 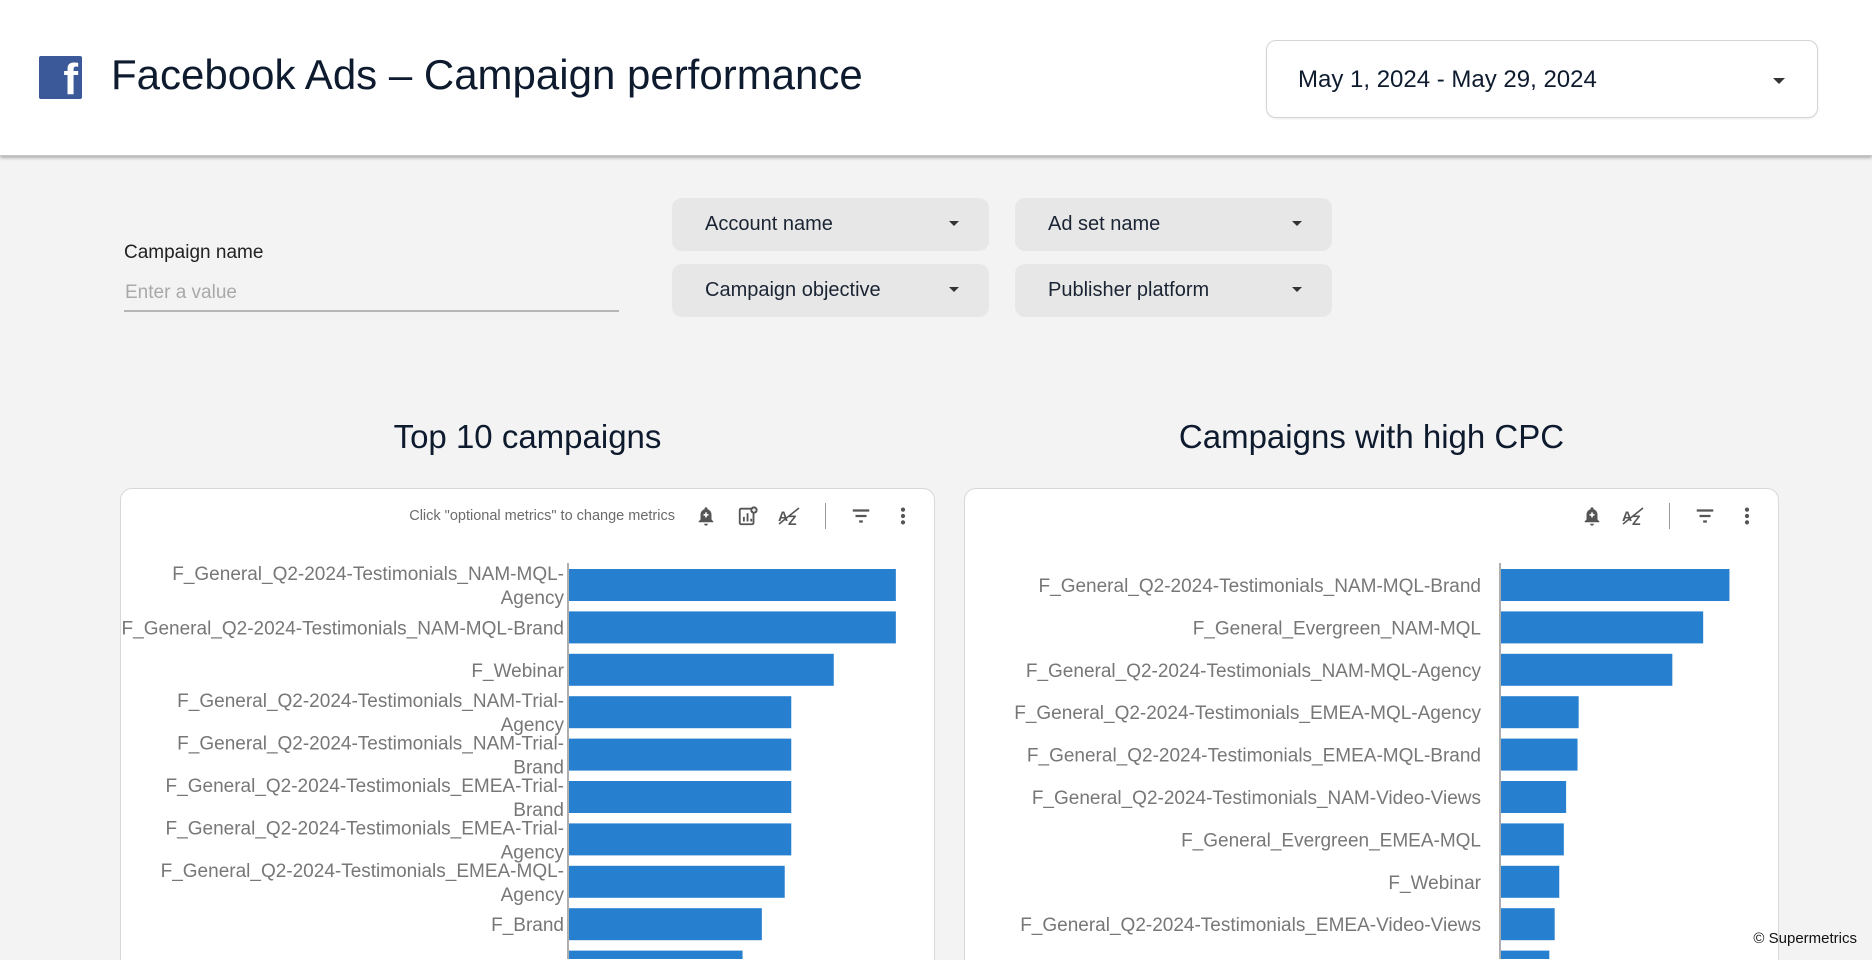 I want to click on chart-category-label: F_General_Evergreen_EMEA-MQL, so click(x=1331, y=840).